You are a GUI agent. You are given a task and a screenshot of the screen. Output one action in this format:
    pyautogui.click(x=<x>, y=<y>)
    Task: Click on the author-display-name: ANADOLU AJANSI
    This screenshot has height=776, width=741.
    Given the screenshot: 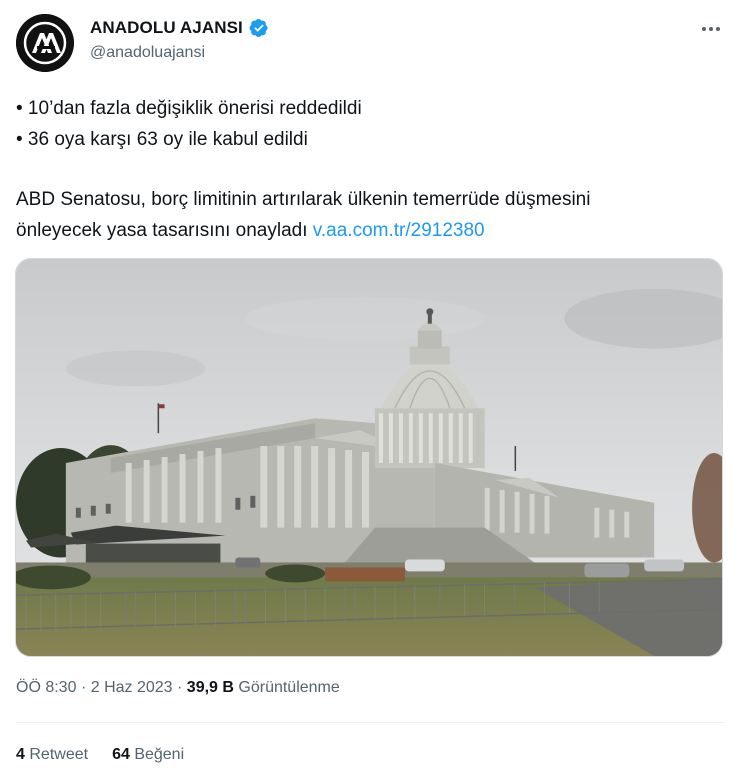 What is the action you would take?
    pyautogui.click(x=166, y=28)
    